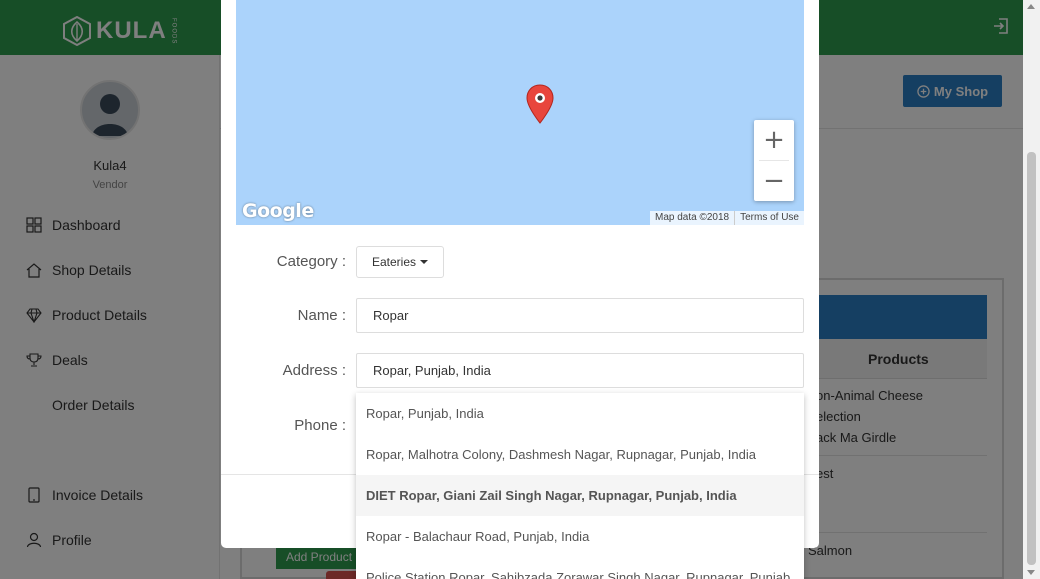 The image size is (1040, 579). Describe the element at coordinates (1031, 358) in the screenshot. I see `scroll-thumb` at that location.